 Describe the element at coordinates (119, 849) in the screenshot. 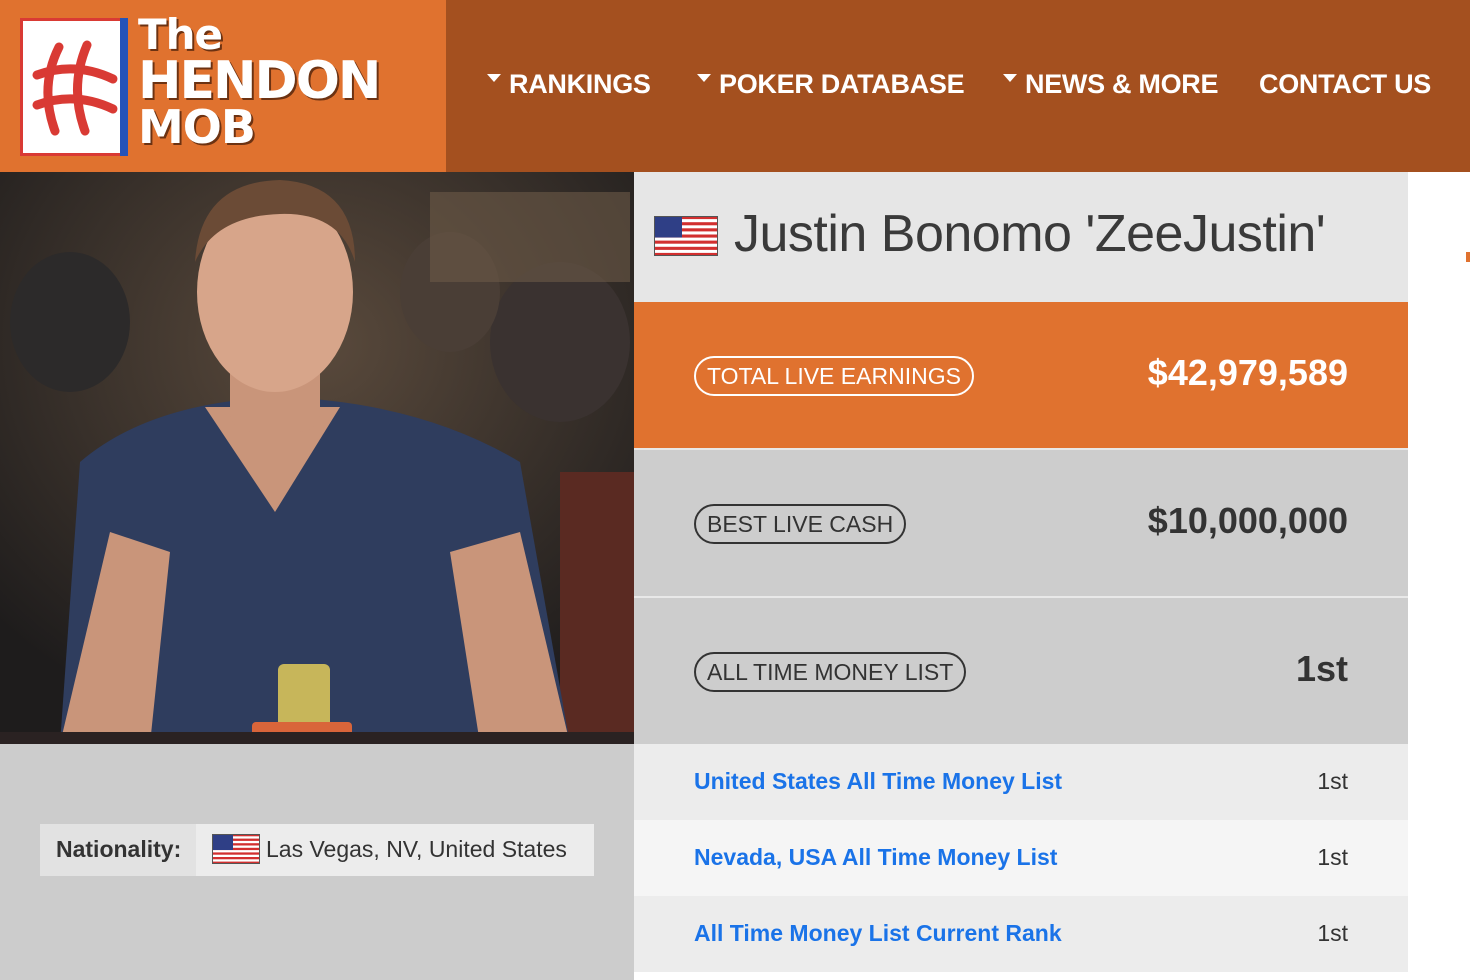

I see `nationality-label: Nationality:` at that location.